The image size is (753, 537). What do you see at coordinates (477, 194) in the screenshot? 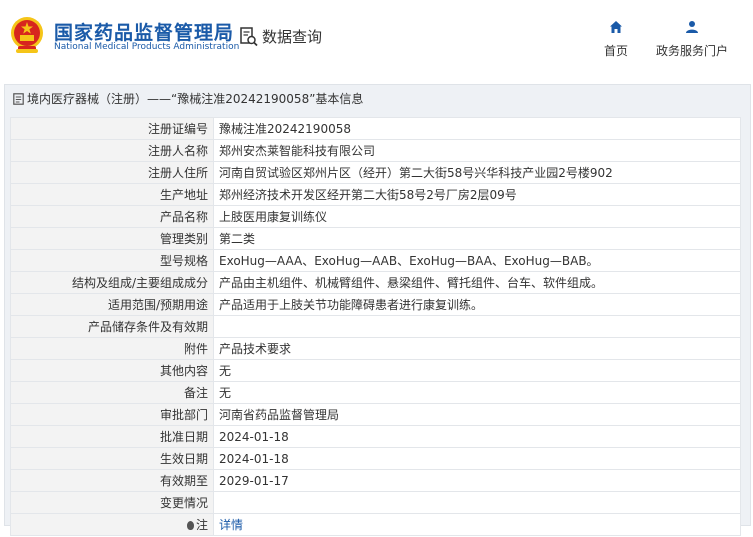
I see `field-value: 郑州经济技术开发区经开第二大街58号2号厂房2层09号` at bounding box center [477, 194].